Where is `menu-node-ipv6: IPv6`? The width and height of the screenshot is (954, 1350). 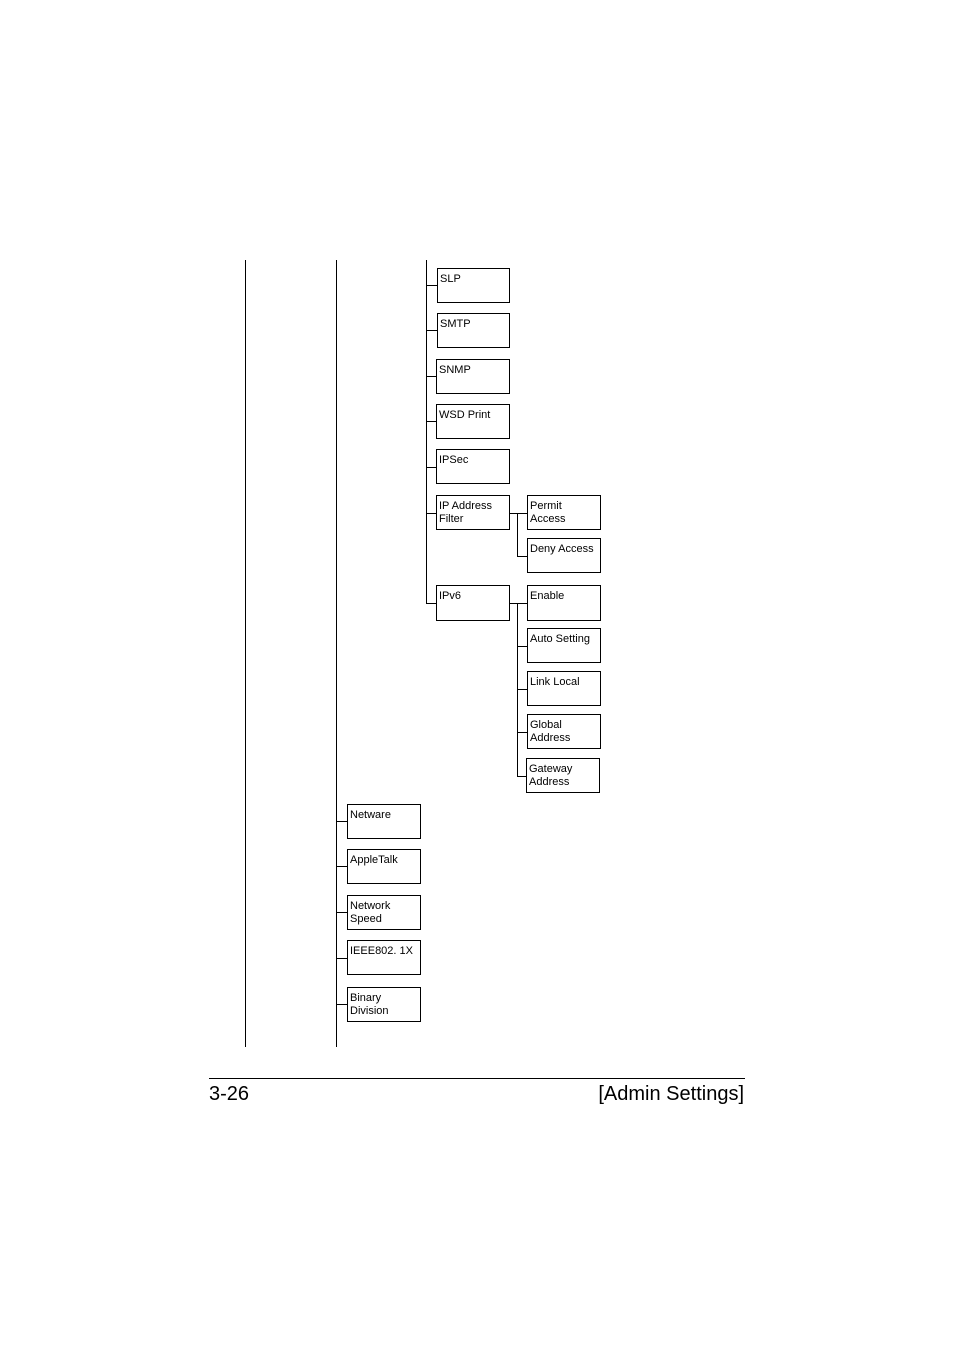 menu-node-ipv6: IPv6 is located at coordinates (473, 603).